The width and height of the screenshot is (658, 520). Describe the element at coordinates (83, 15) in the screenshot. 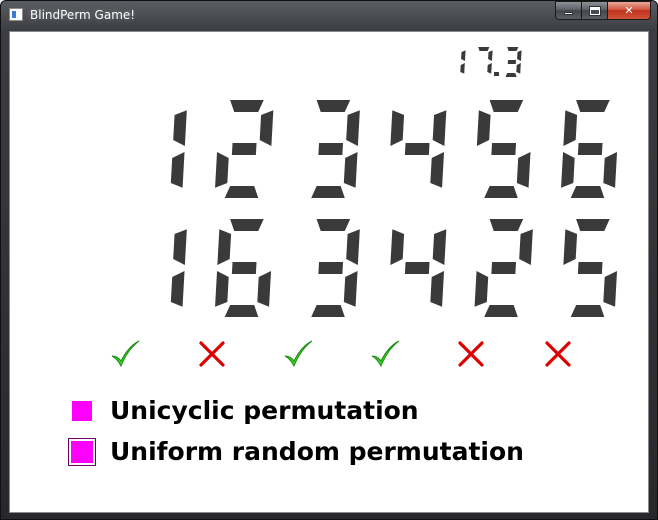

I see `window-title: BlindPerm Game!` at that location.